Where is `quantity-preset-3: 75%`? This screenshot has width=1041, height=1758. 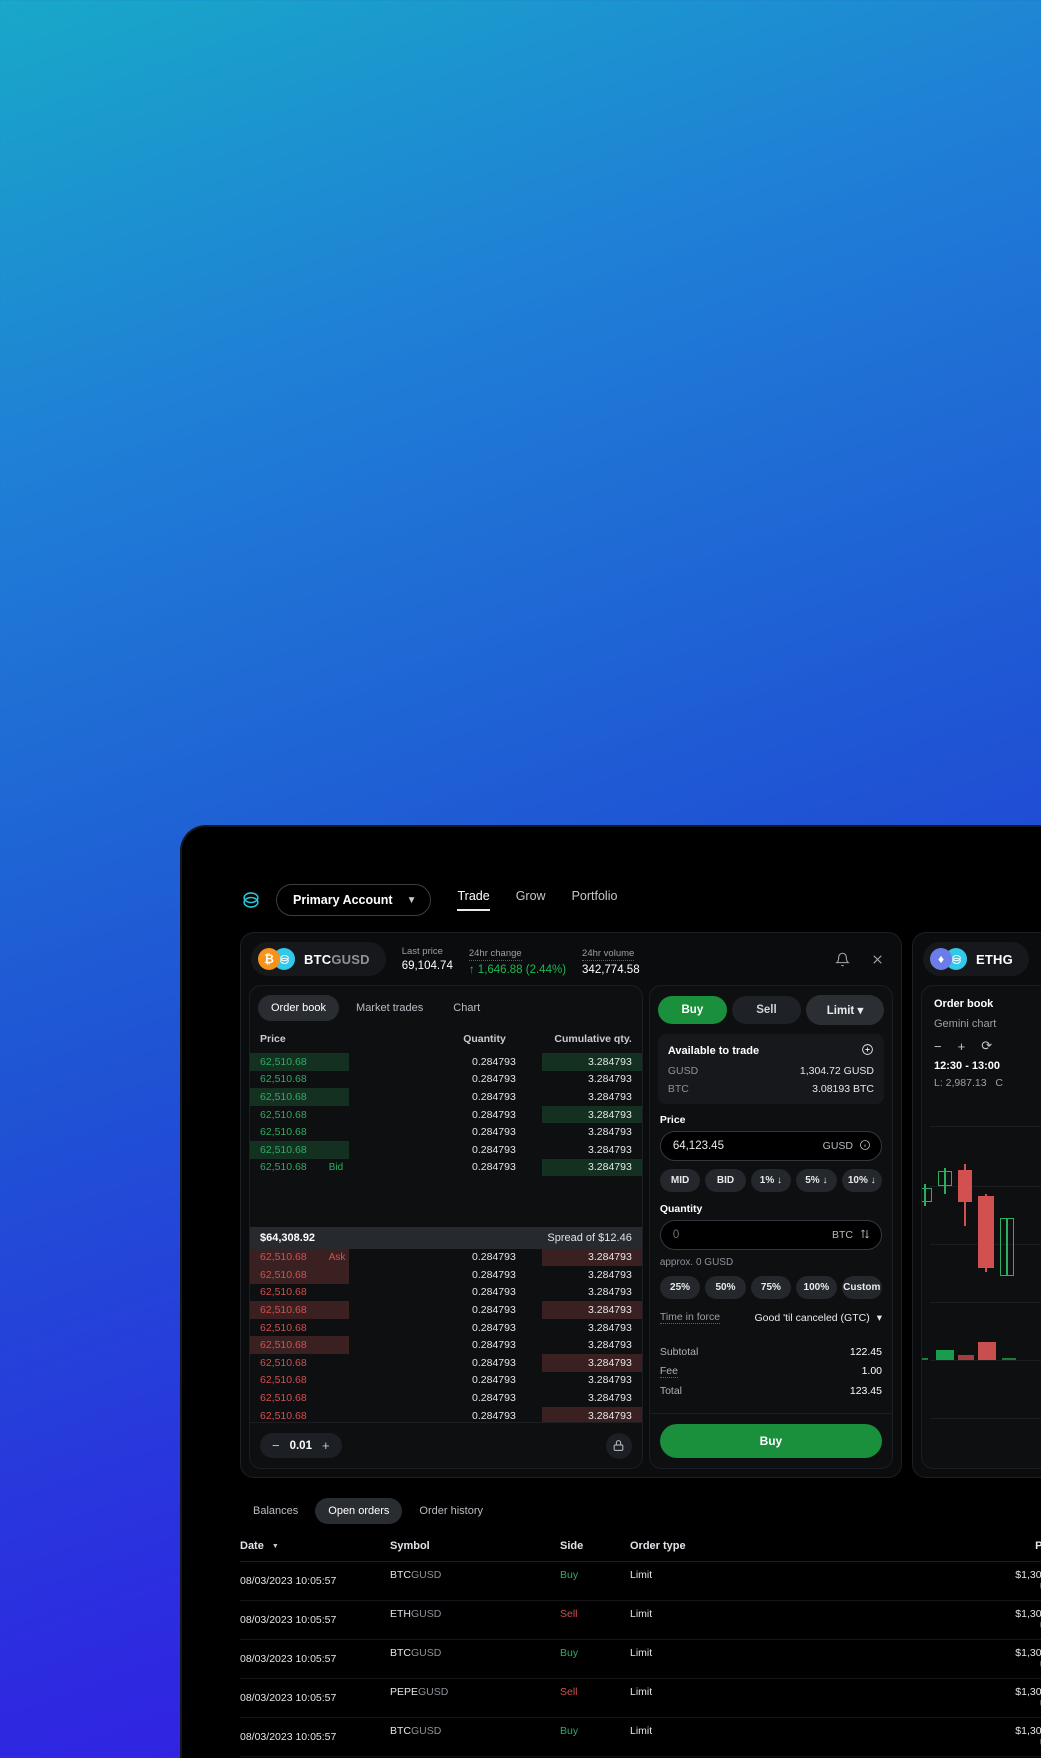
quantity-preset-3: 75% is located at coordinates (771, 1287).